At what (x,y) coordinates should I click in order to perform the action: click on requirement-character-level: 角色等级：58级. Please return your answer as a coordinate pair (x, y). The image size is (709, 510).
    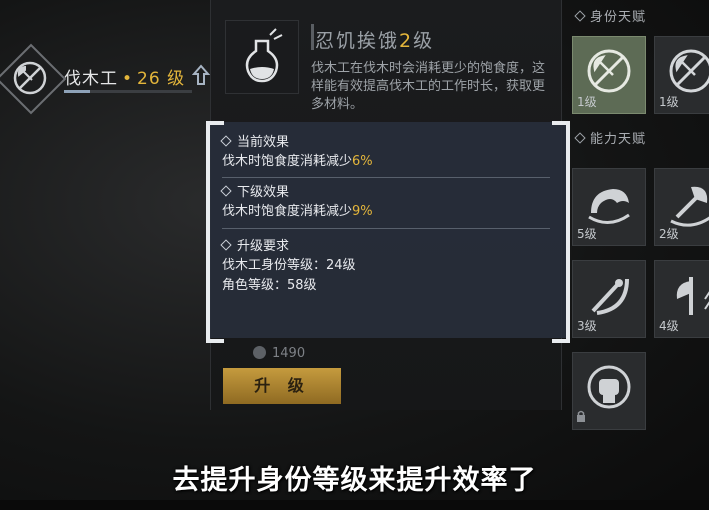
    Looking at the image, I should click on (269, 285).